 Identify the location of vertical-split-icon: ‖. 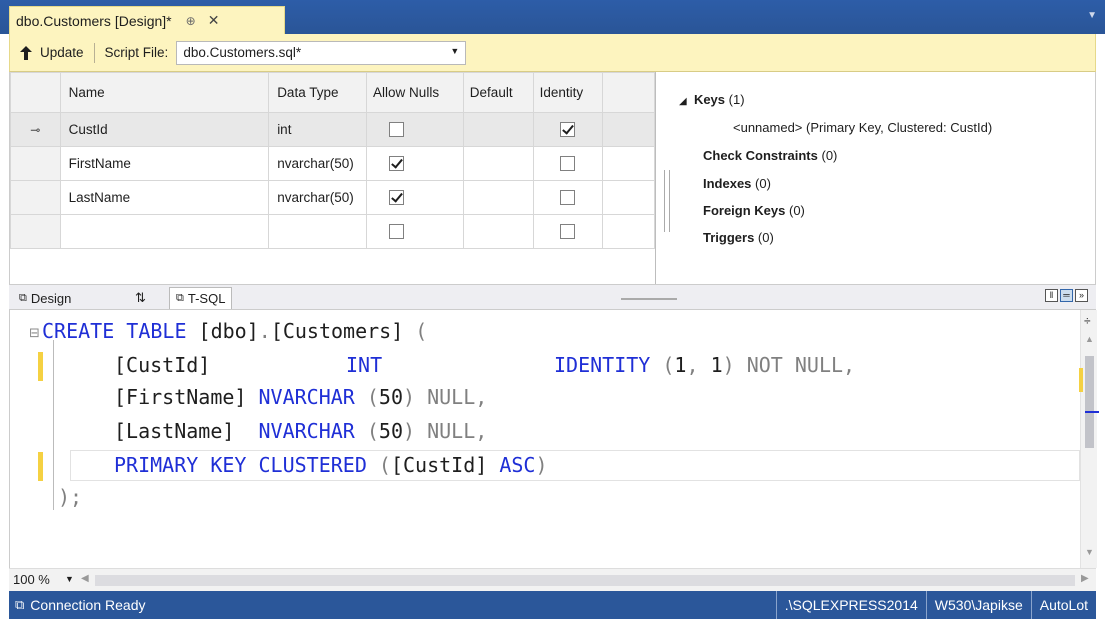
(1051, 295).